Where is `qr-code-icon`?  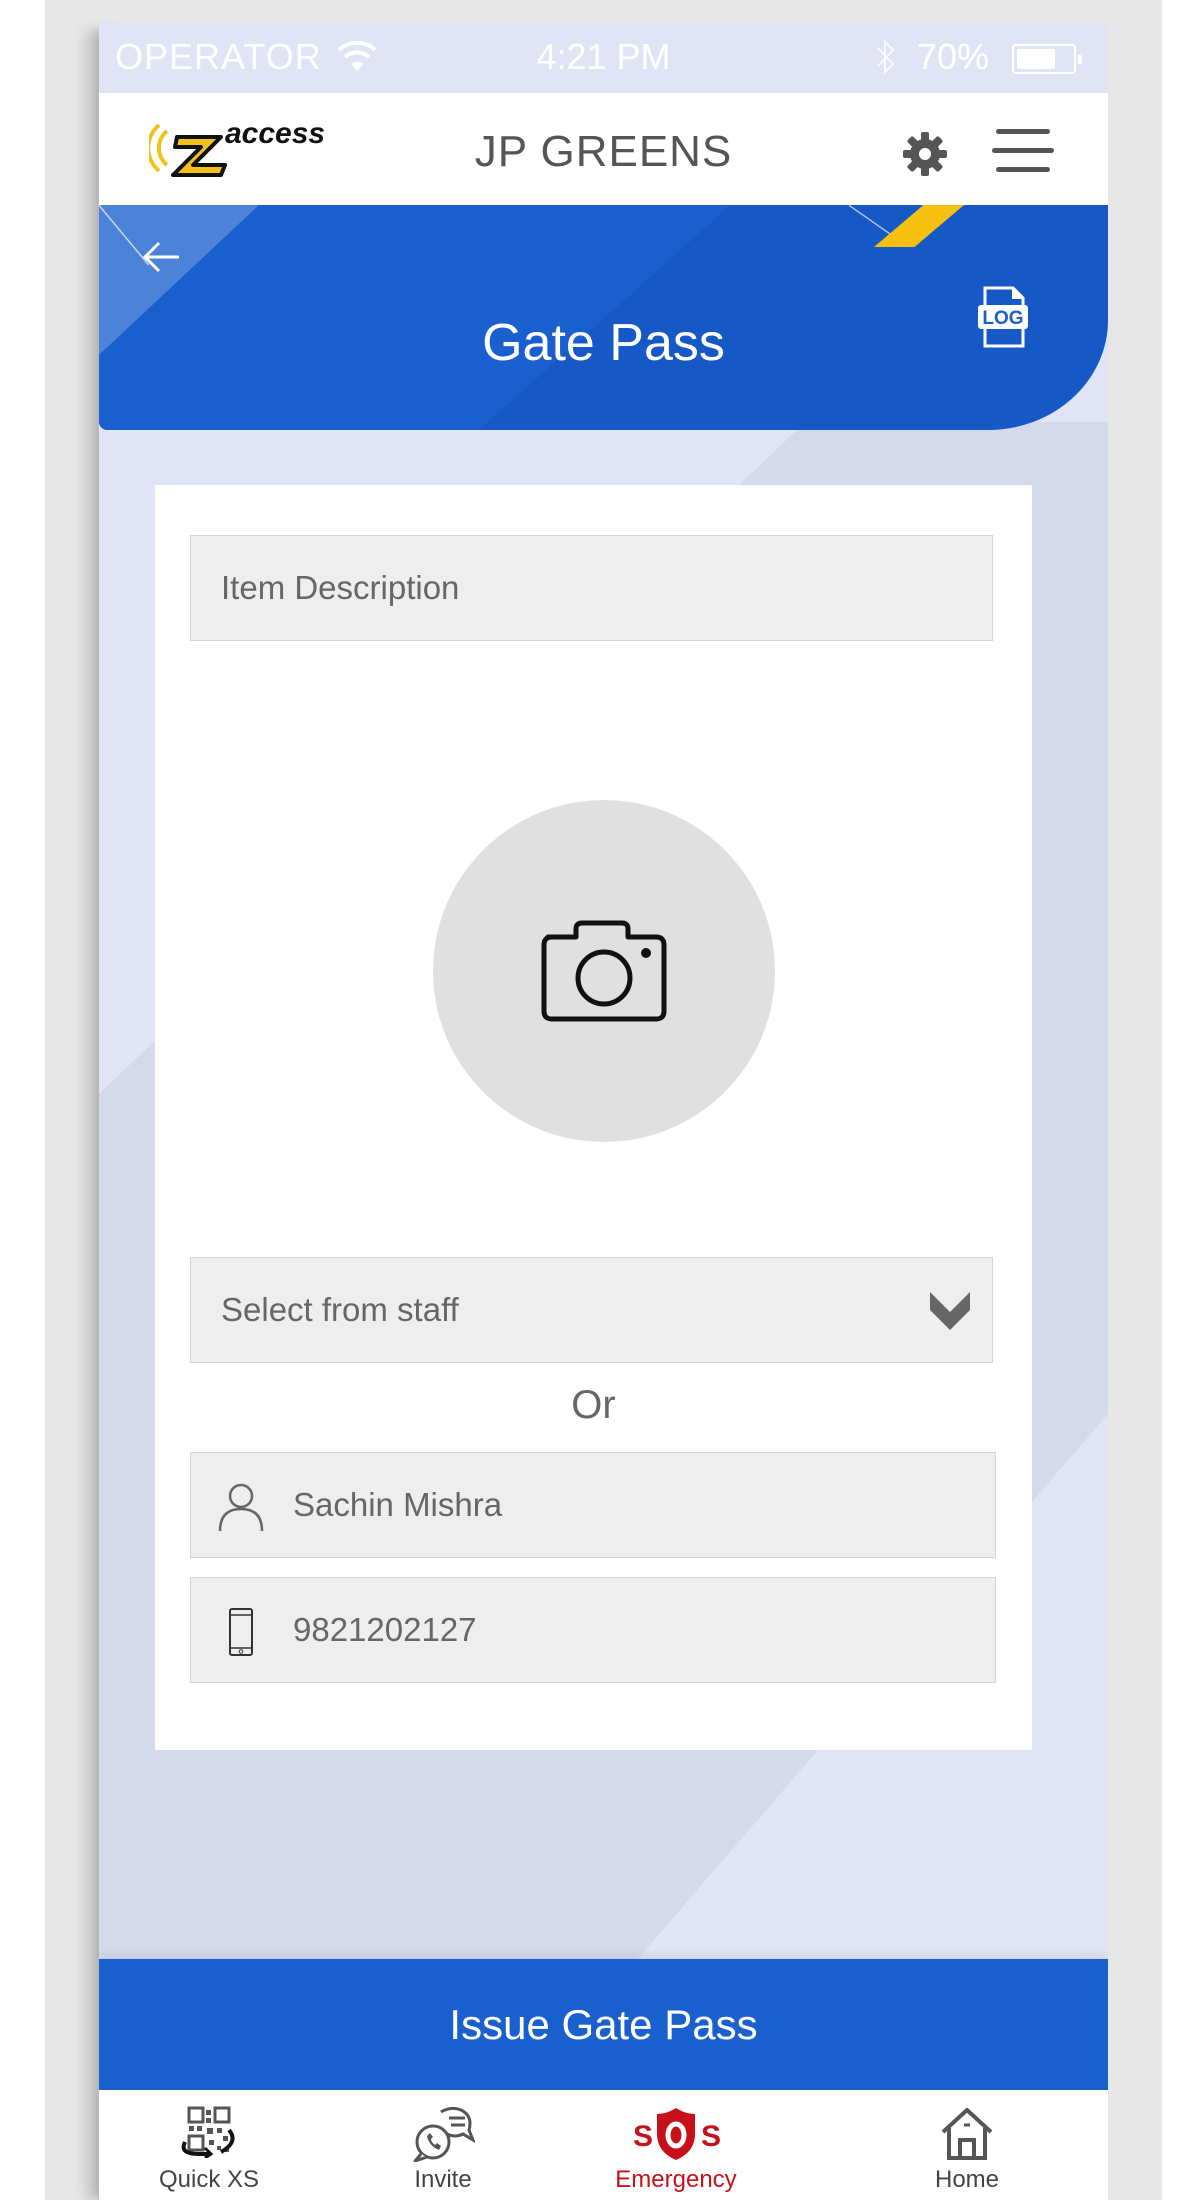 qr-code-icon is located at coordinates (208, 2132).